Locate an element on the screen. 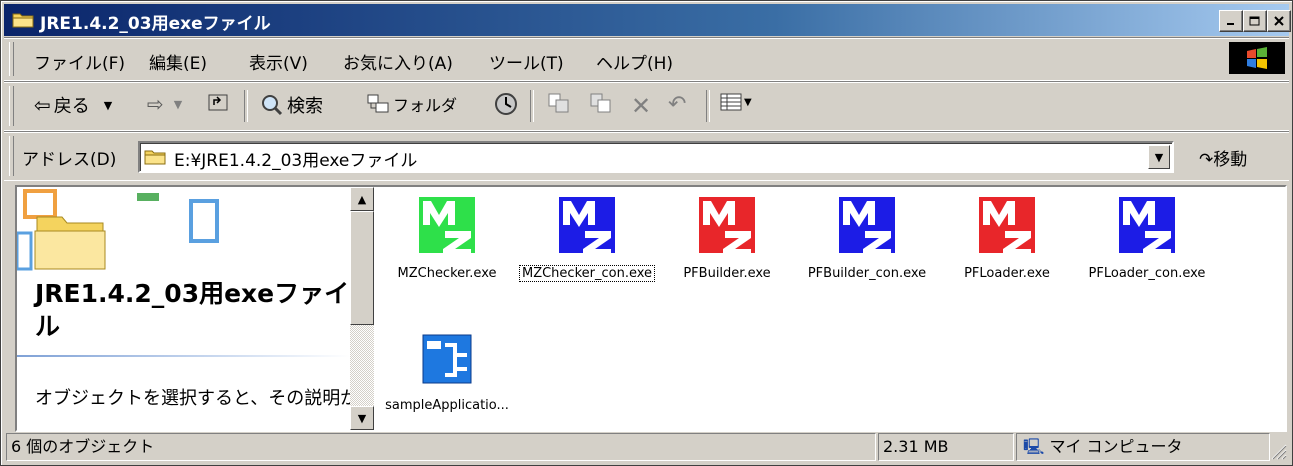 This screenshot has width=1293, height=466. menu-help: ヘルプ(H) is located at coordinates (634, 61).